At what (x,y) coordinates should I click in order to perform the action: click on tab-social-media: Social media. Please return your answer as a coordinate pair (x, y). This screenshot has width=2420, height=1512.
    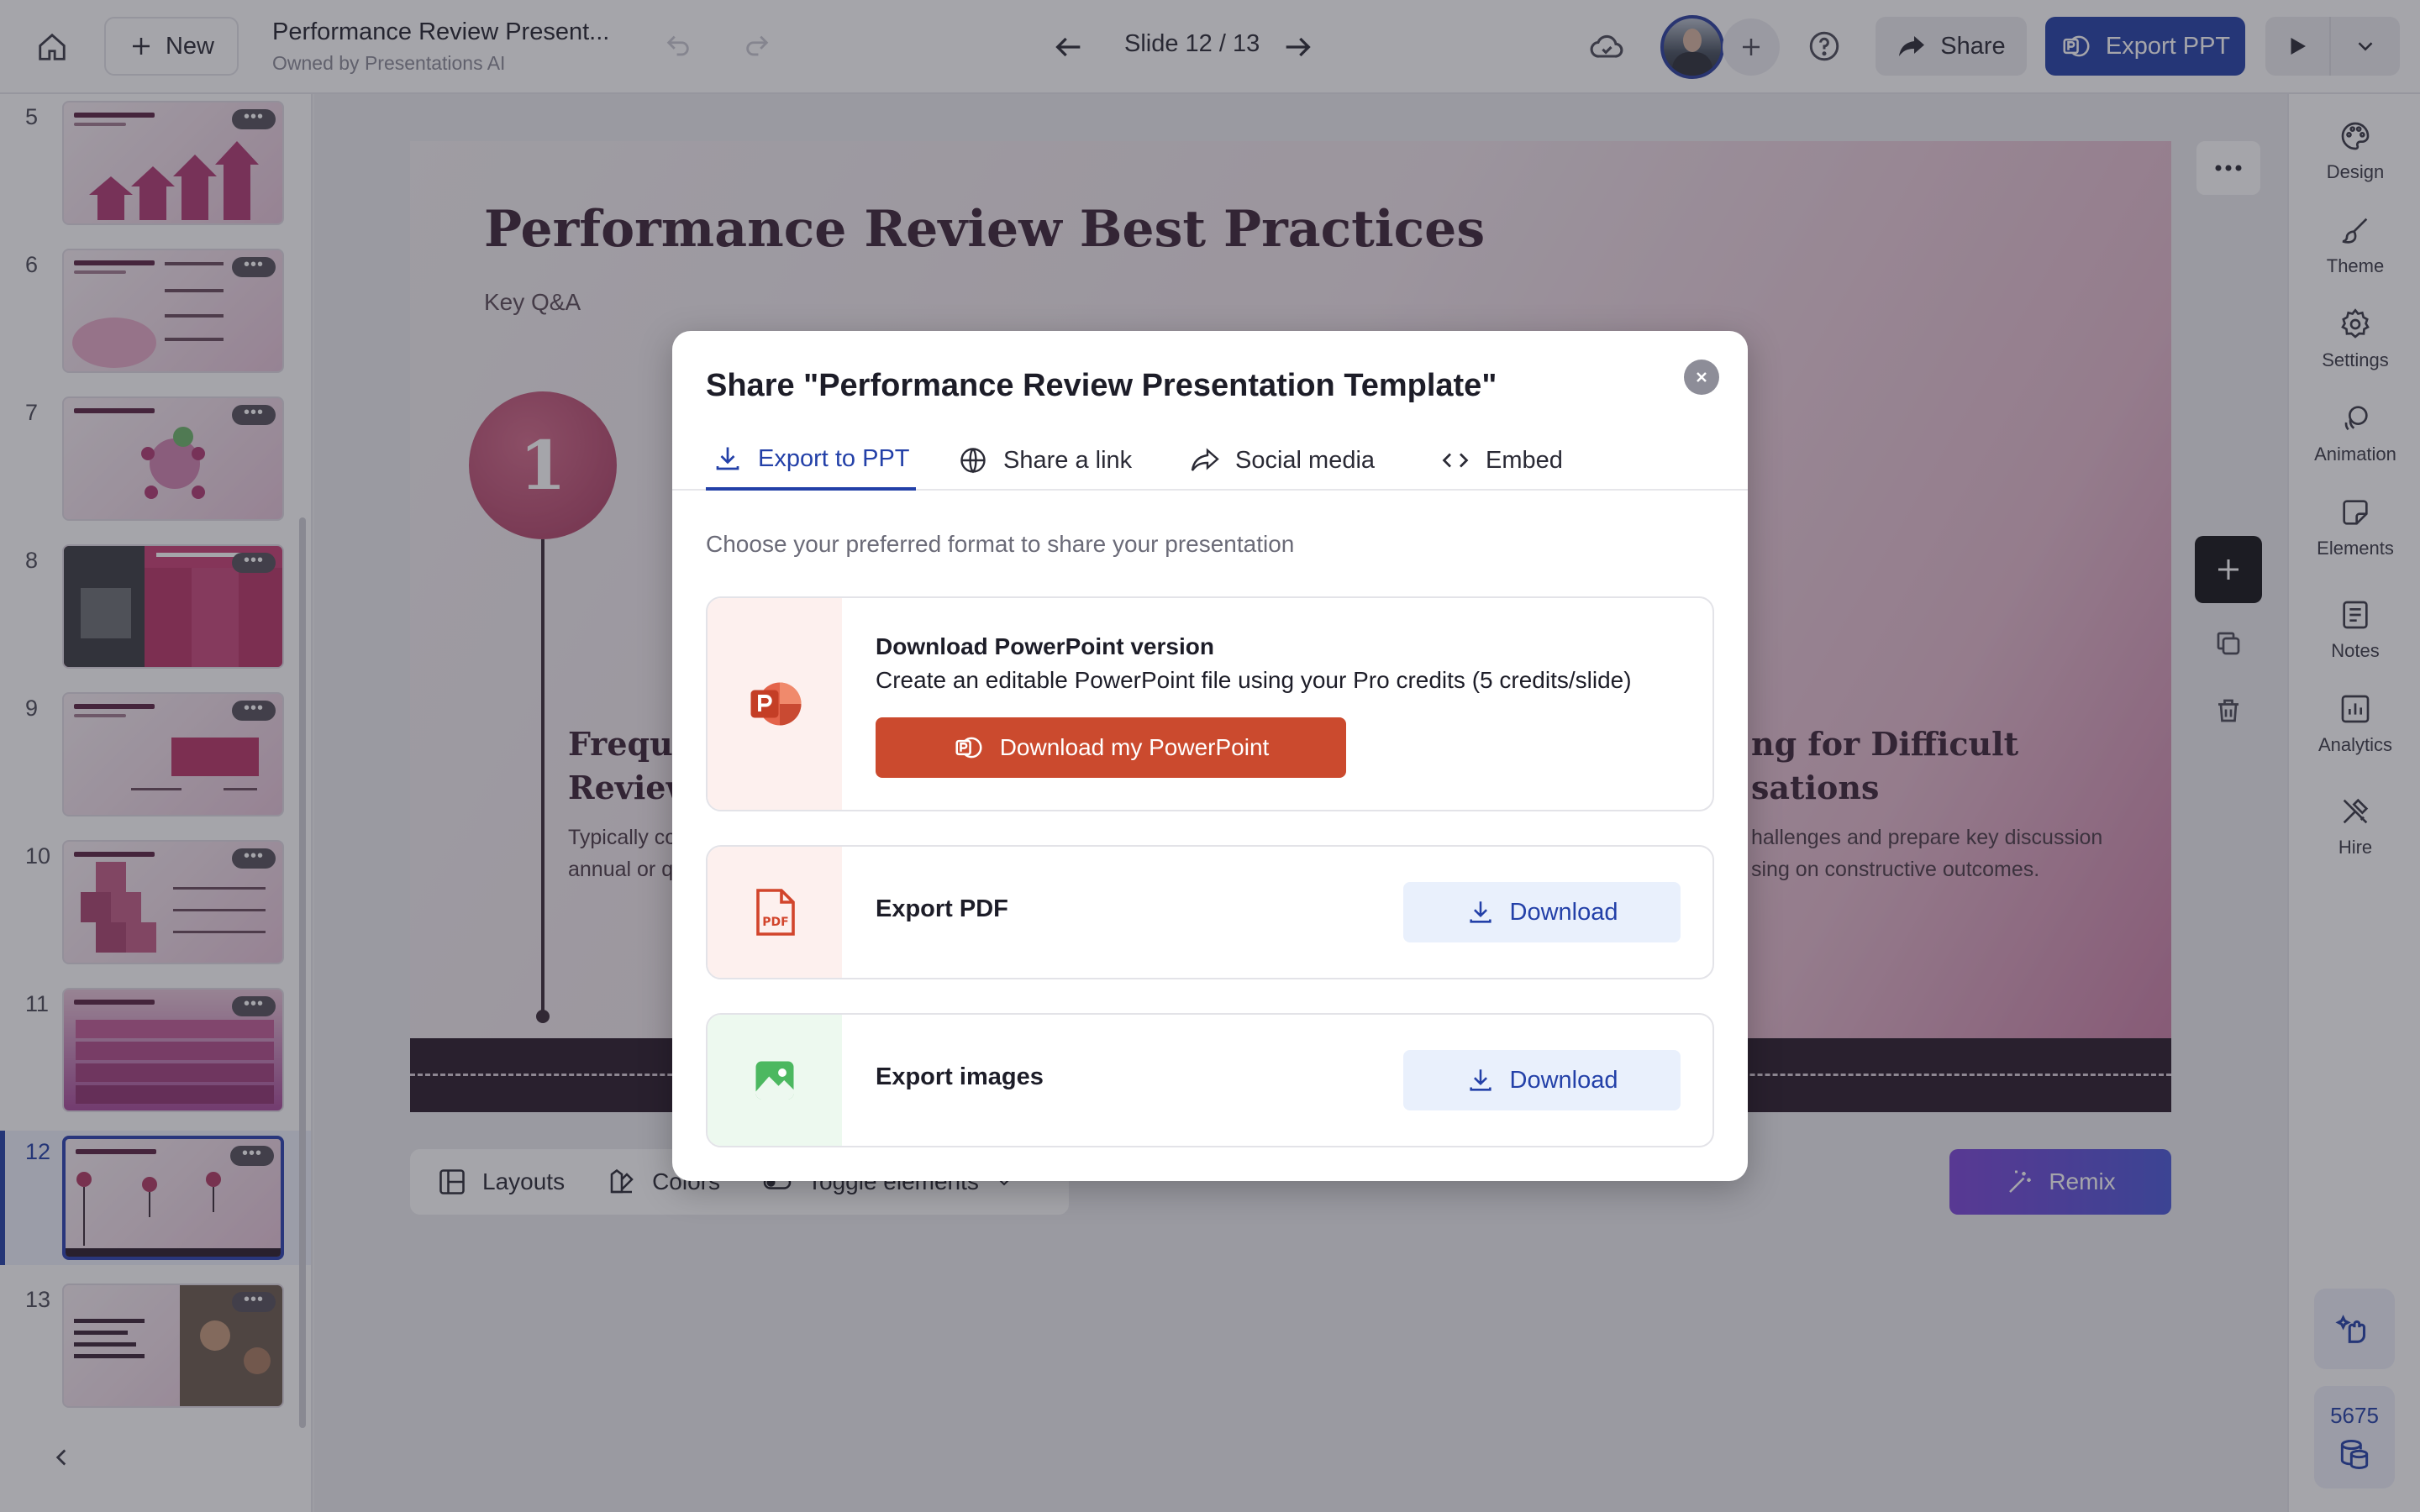
    Looking at the image, I should click on (1283, 460).